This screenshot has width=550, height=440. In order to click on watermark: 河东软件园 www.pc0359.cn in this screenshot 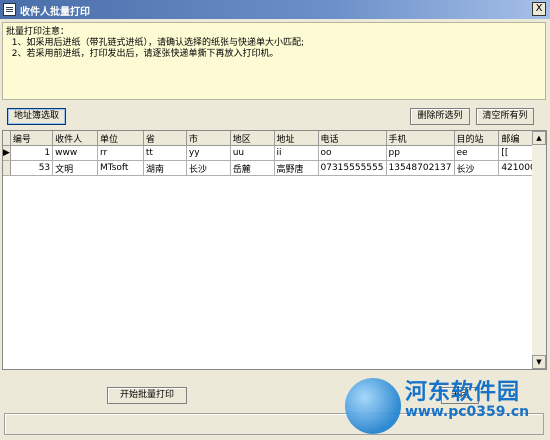, I will do `click(447, 406)`.